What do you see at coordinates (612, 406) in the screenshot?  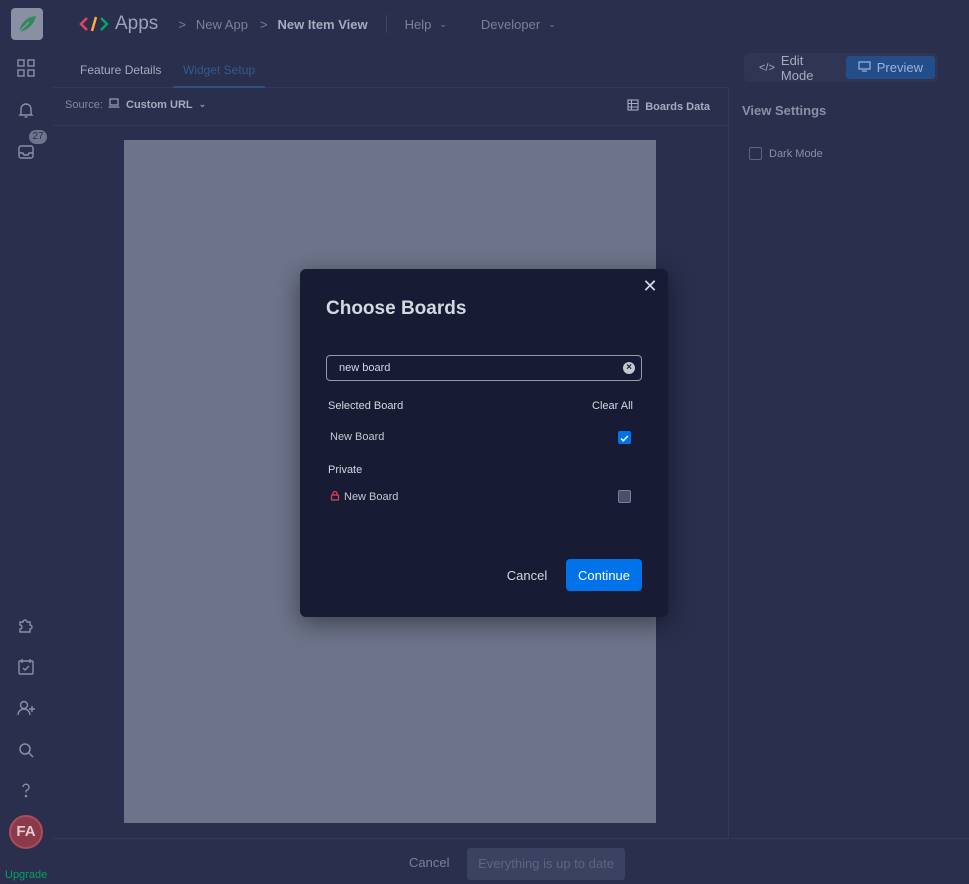 I see `clear-all-button: Clear All` at bounding box center [612, 406].